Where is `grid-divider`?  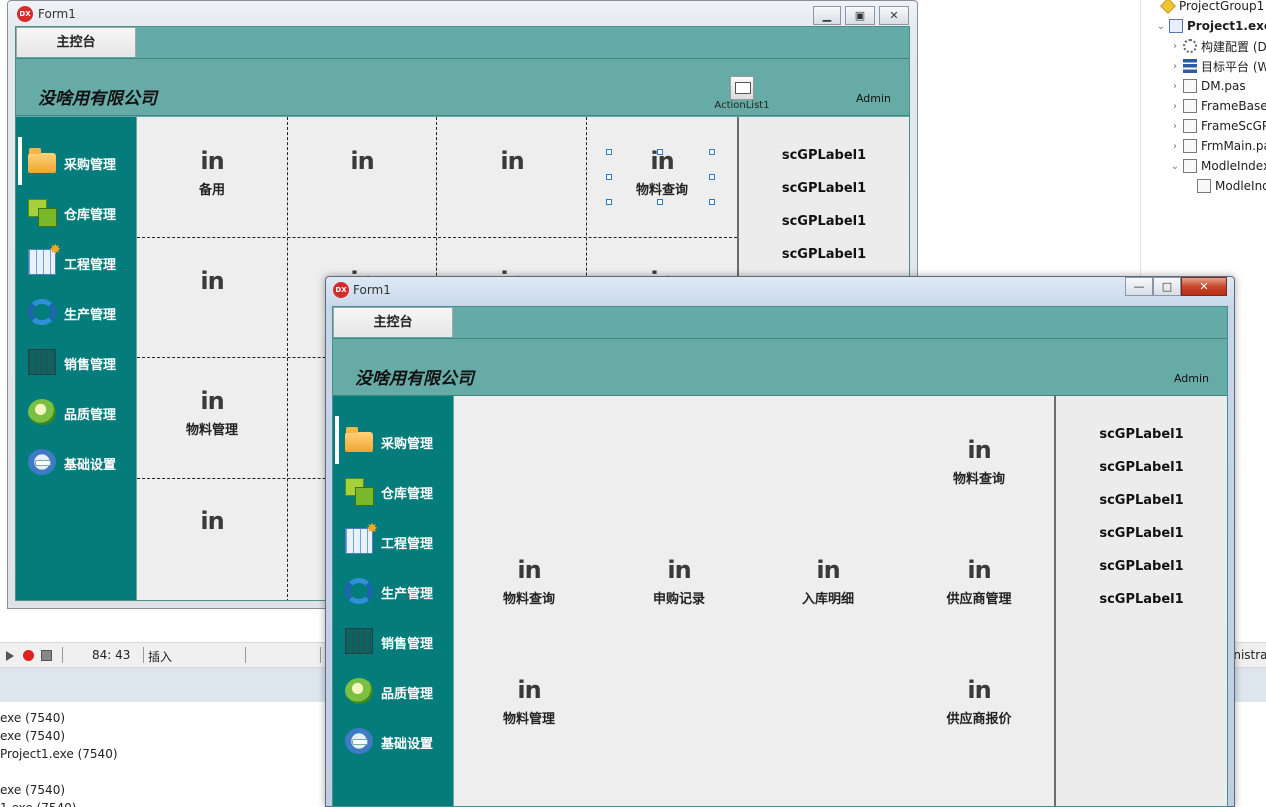 grid-divider is located at coordinates (287, 358).